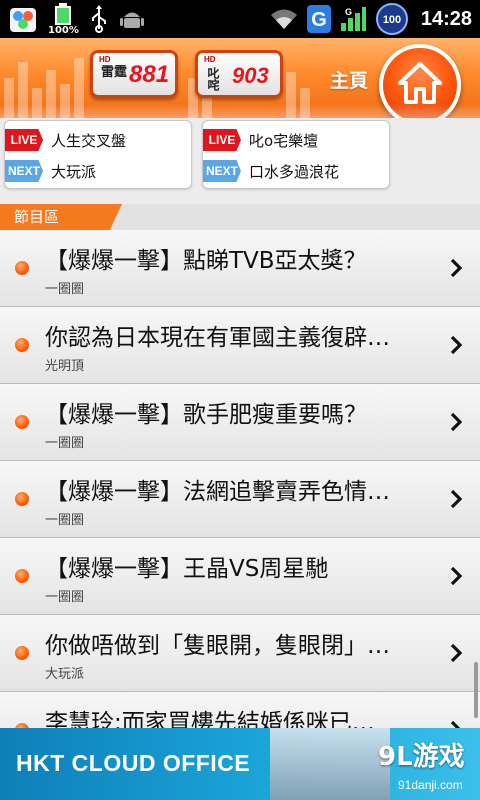 This screenshot has width=480, height=800. I want to click on section-header: 節目區, so click(240, 217).